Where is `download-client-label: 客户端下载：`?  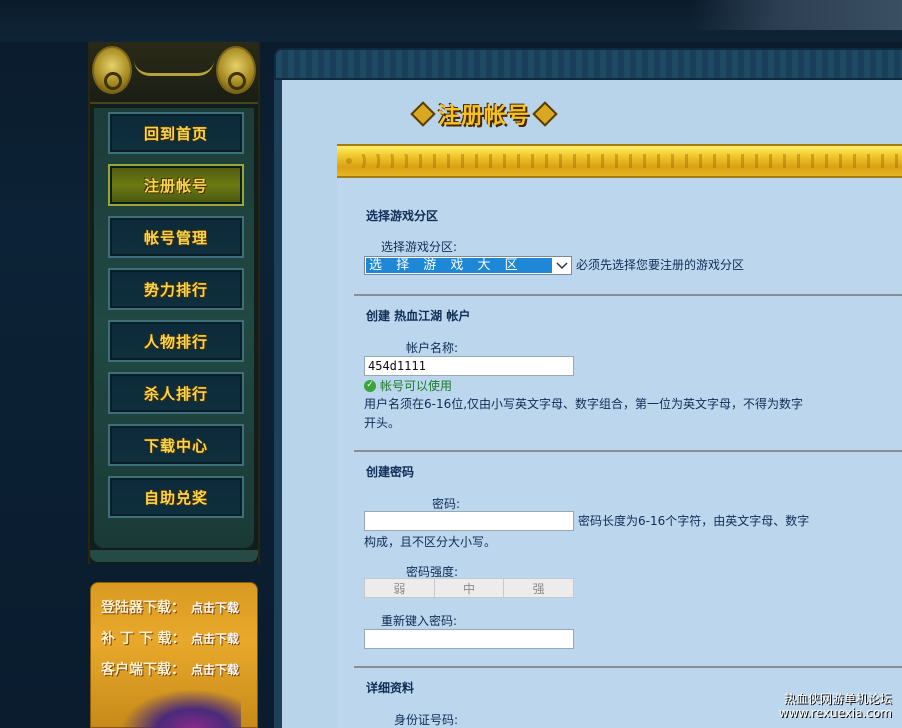
download-client-label: 客户端下载： is located at coordinates (143, 670).